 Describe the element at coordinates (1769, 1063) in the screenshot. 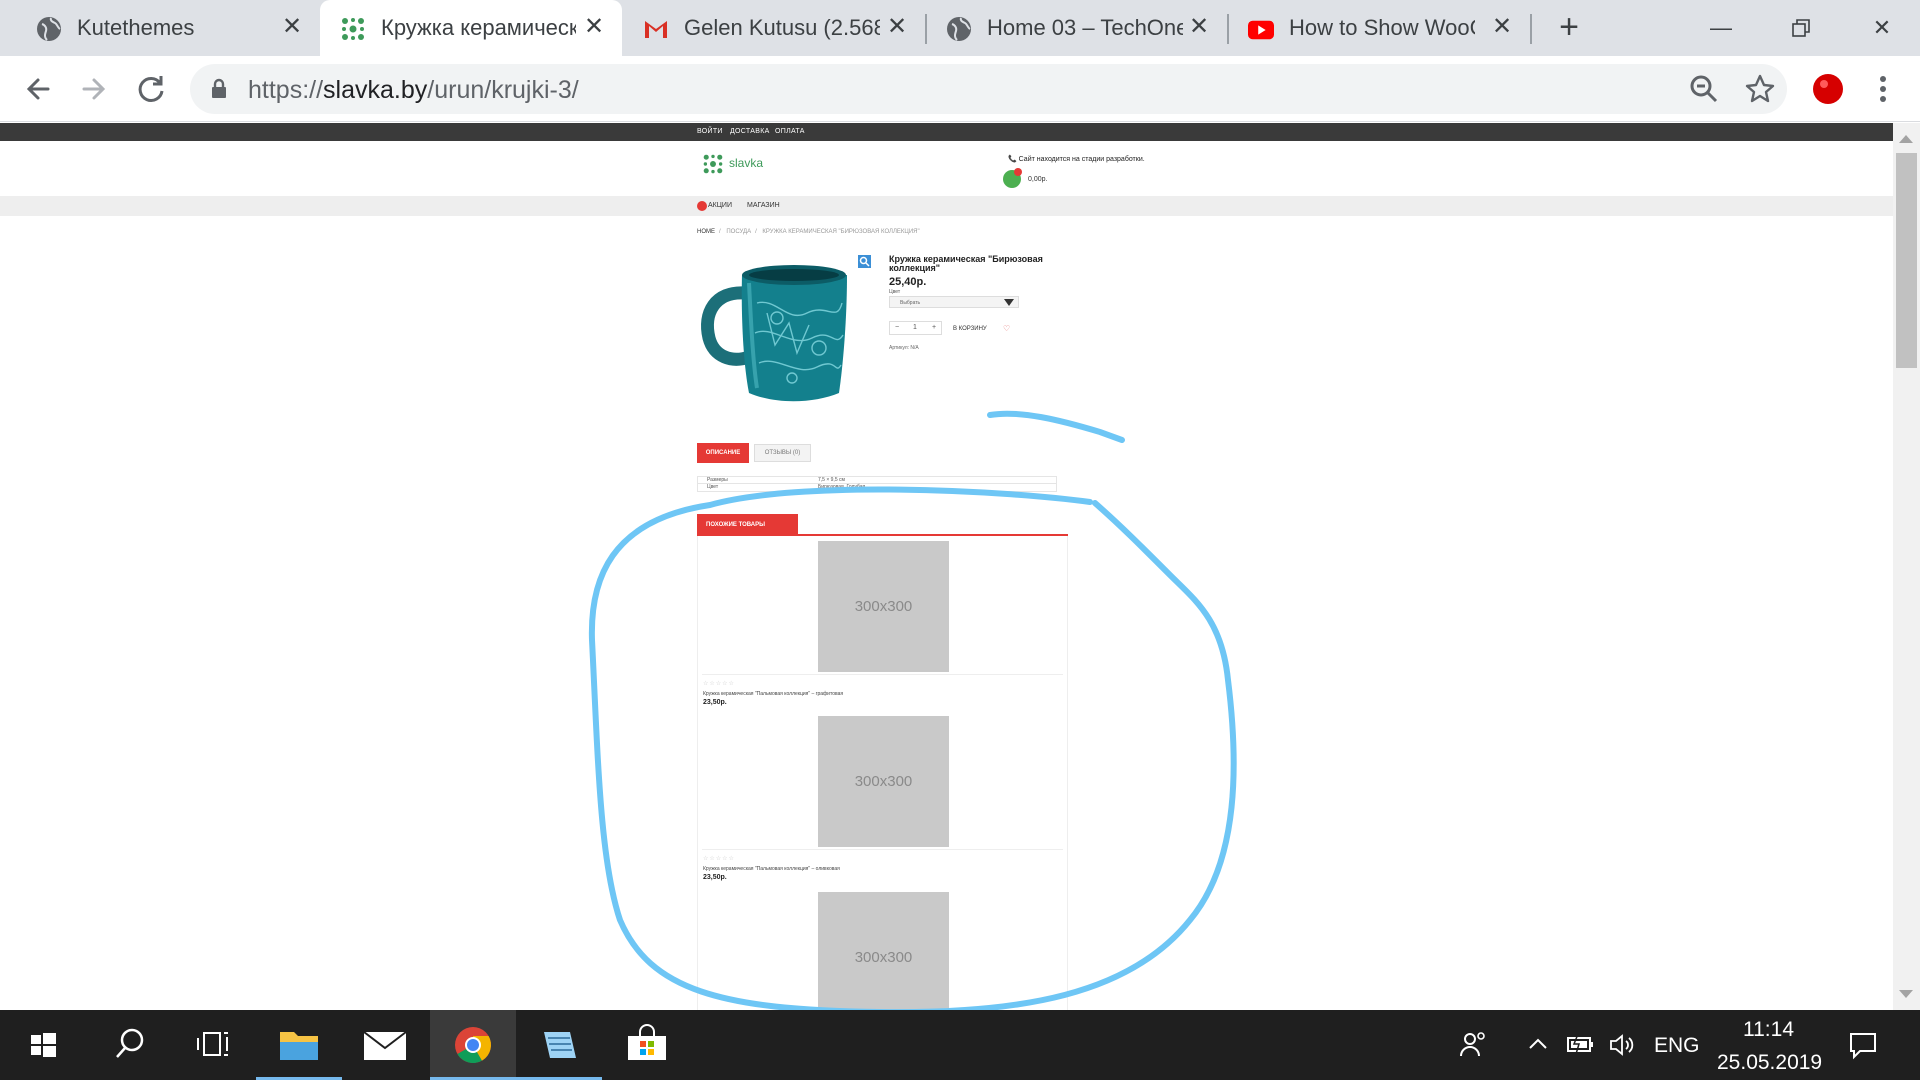

I see `clock-date: 25.05.2019` at that location.